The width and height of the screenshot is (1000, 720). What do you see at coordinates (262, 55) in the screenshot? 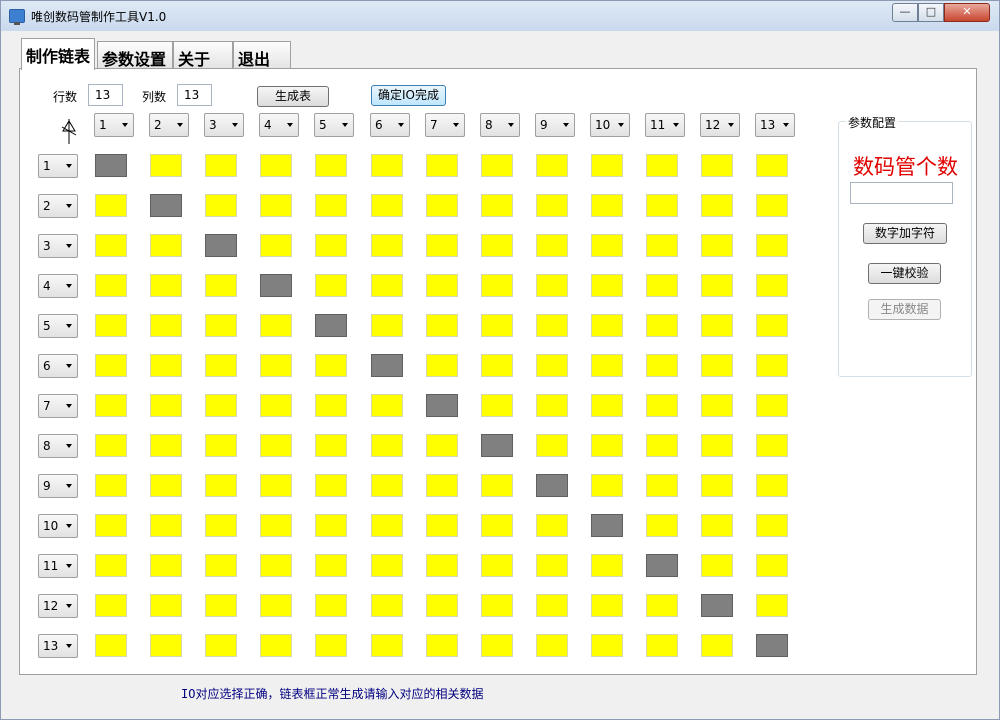
I see `tab-exit: 退出` at bounding box center [262, 55].